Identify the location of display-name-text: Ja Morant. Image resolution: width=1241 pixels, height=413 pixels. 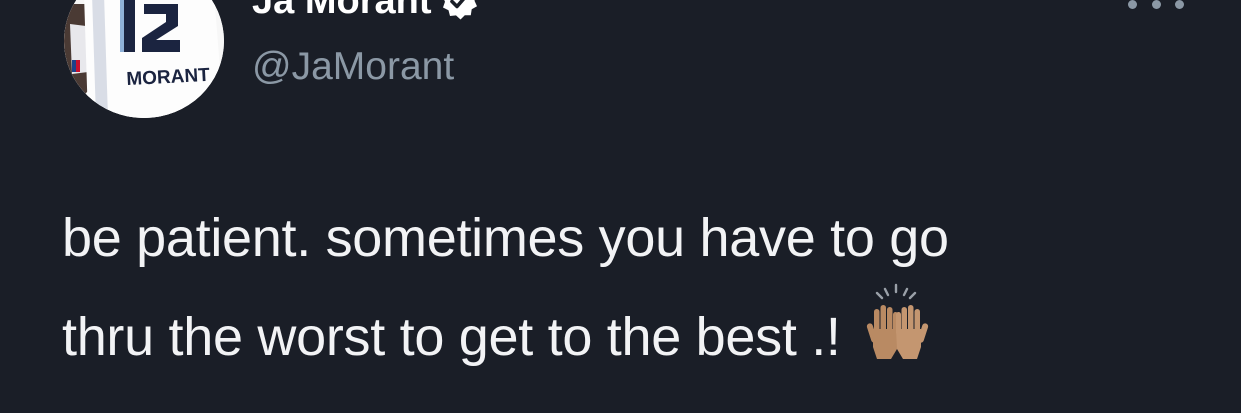
(341, 12).